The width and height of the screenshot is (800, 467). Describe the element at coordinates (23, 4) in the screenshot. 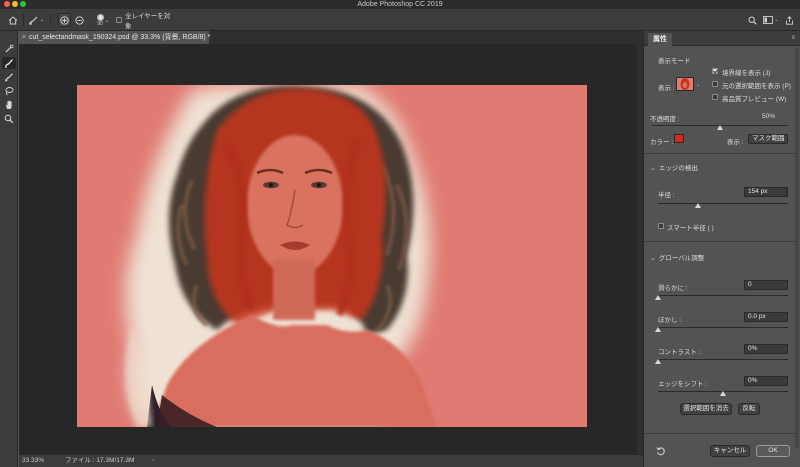

I see `zoom-window-icon` at that location.